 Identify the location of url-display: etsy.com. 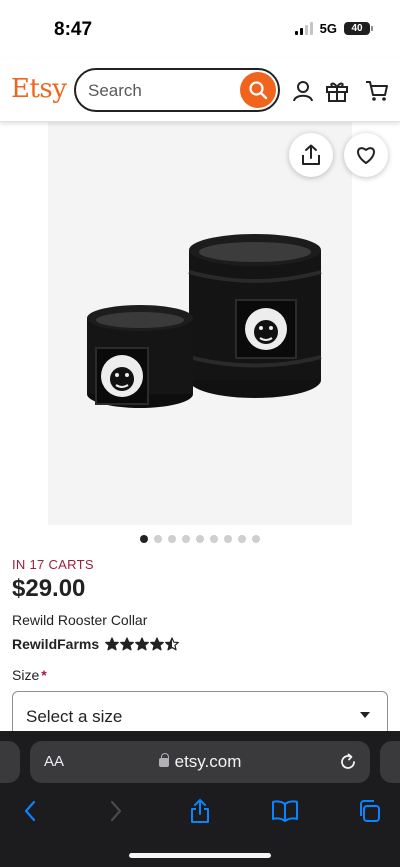
(200, 762).